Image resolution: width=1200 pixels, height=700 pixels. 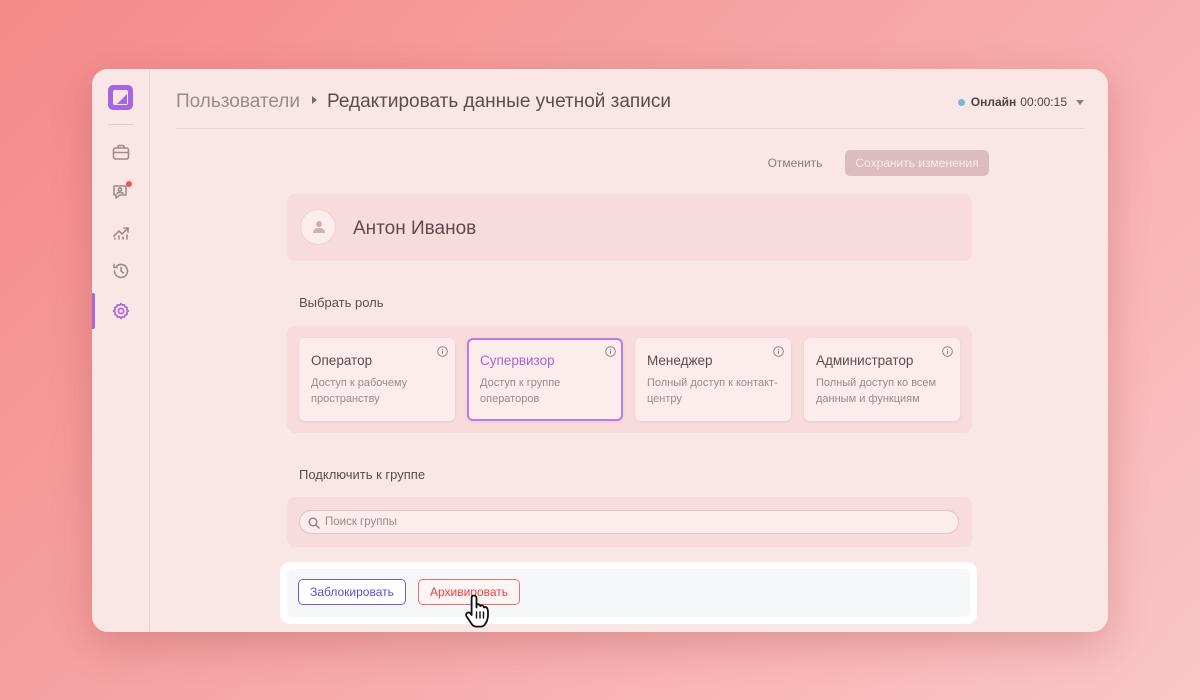 What do you see at coordinates (520, 391) in the screenshot?
I see `role-description: Доступ к группе операторов` at bounding box center [520, 391].